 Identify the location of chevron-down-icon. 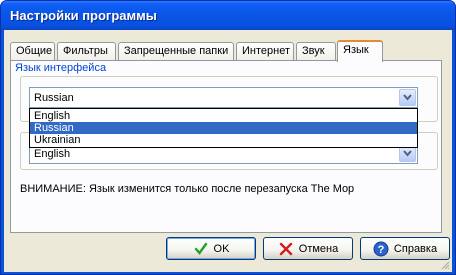
(407, 97).